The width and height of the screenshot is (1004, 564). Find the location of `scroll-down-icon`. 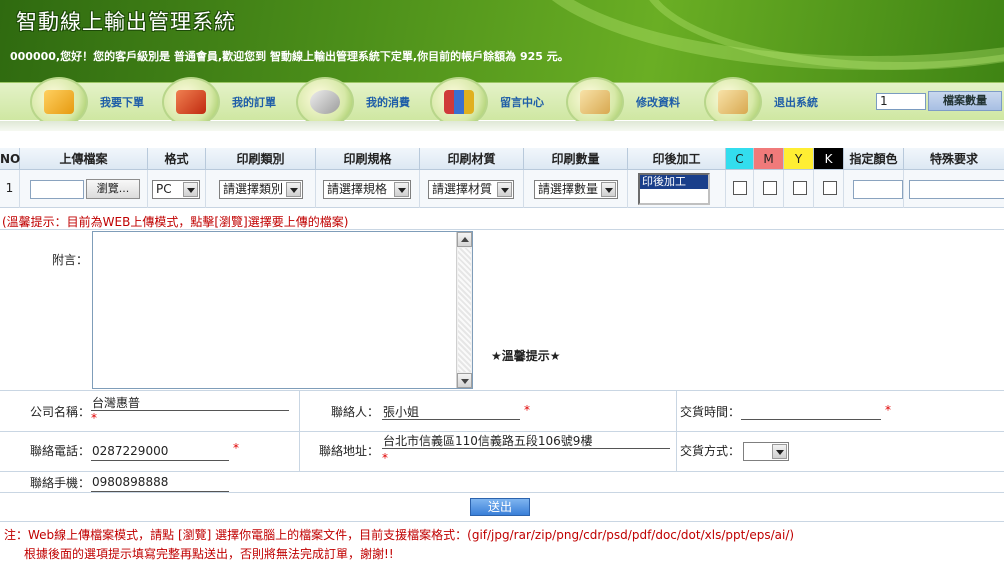

scroll-down-icon is located at coordinates (464, 380).